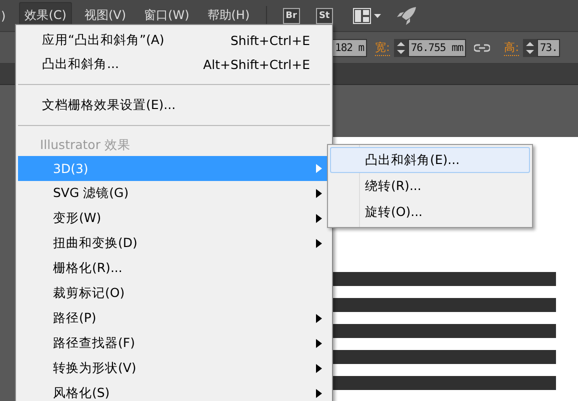 Image resolution: width=578 pixels, height=401 pixels. What do you see at coordinates (228, 15) in the screenshot?
I see `menu-bar-item: 帮助(H)` at bounding box center [228, 15].